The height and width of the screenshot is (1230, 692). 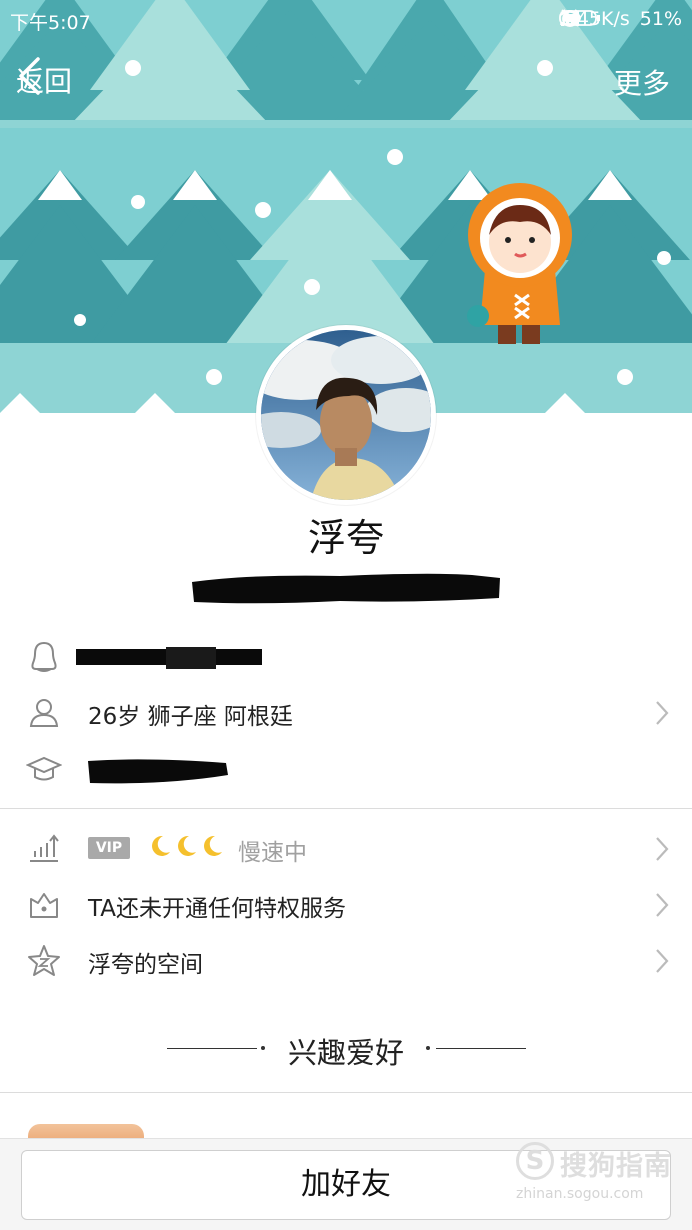 What do you see at coordinates (535, 1161) in the screenshot?
I see `sogou-logo-icon: S` at bounding box center [535, 1161].